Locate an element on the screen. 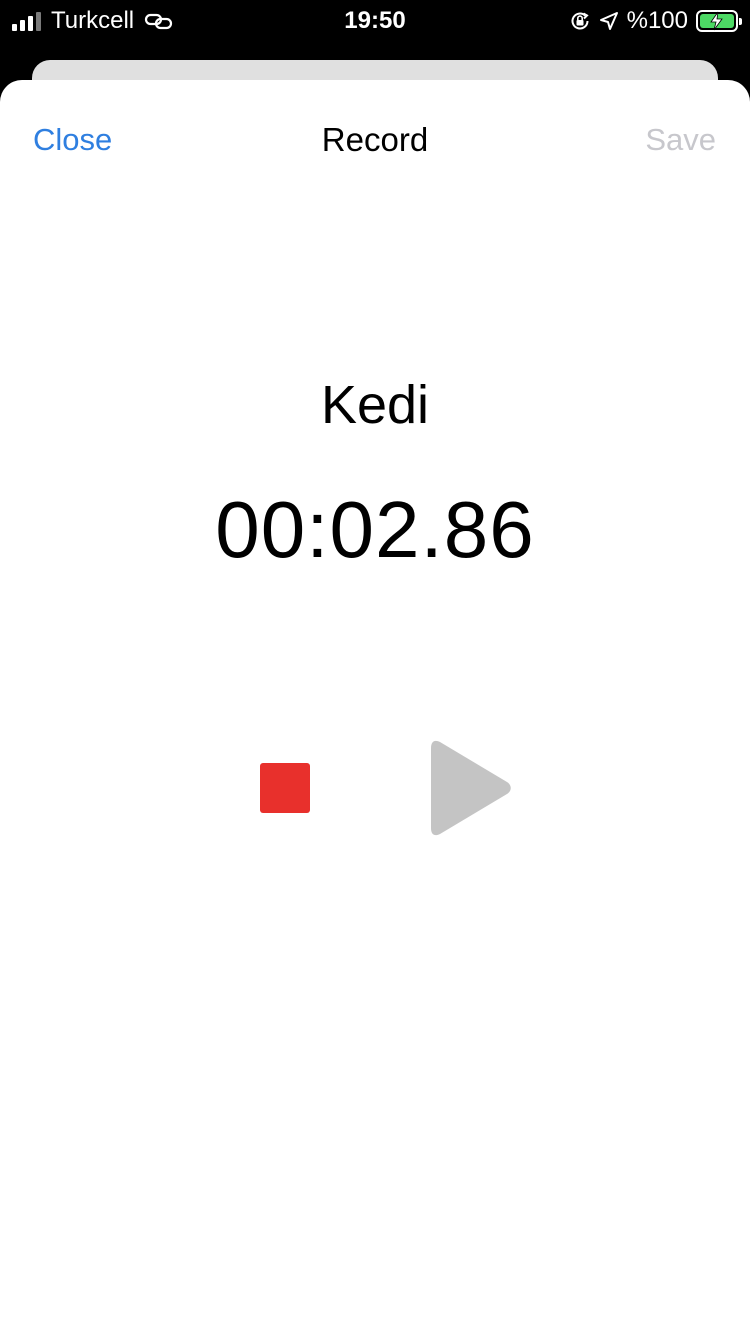  orientation-lock-icon is located at coordinates (580, 21).